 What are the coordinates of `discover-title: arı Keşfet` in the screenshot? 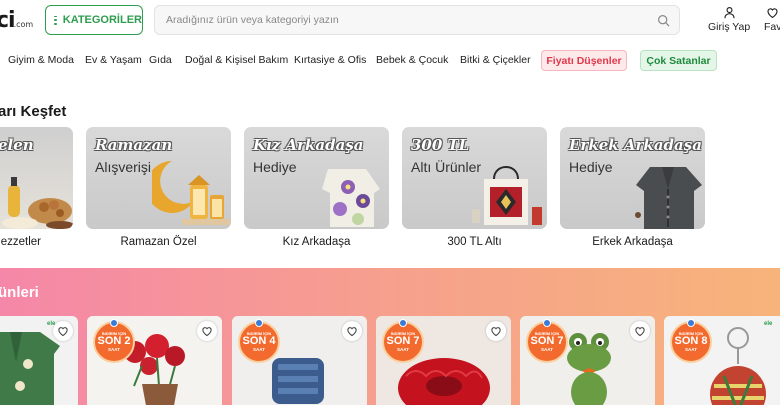 It's located at (33, 111).